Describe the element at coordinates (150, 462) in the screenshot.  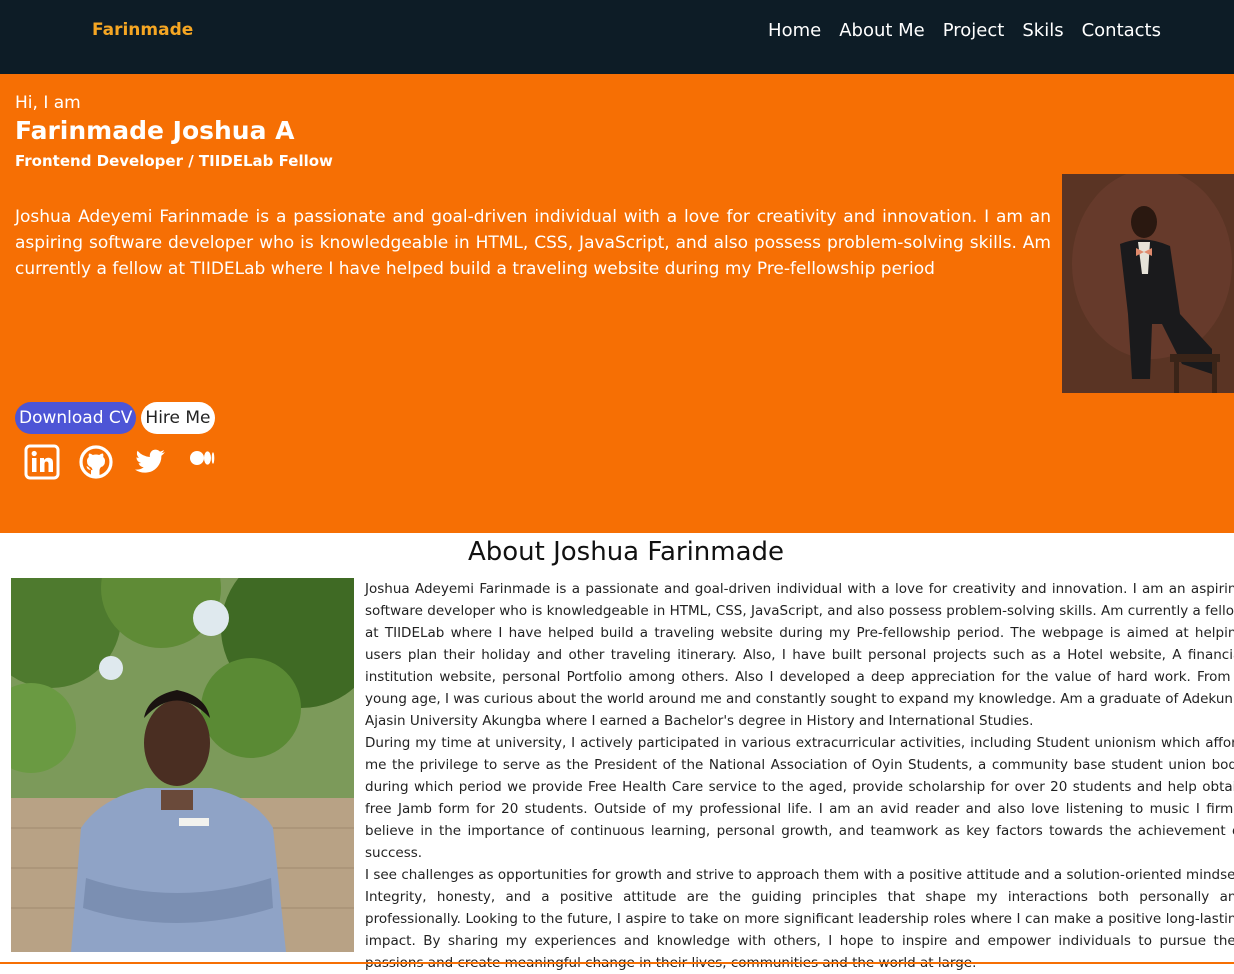
I see `twitter-icon` at that location.